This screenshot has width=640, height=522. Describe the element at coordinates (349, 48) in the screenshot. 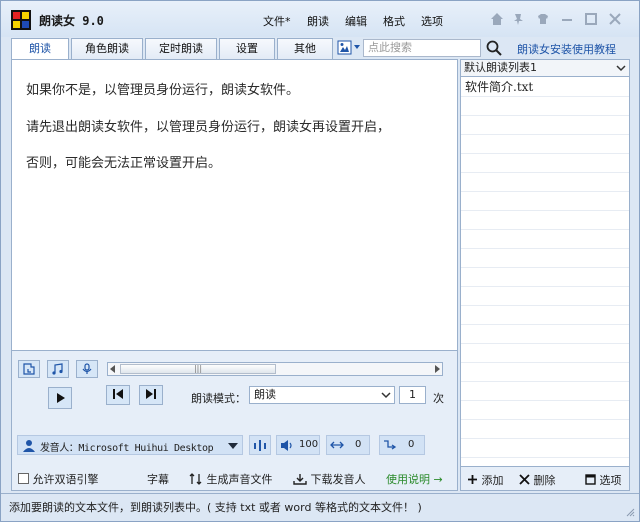

I see `image-dropdown-icon` at that location.